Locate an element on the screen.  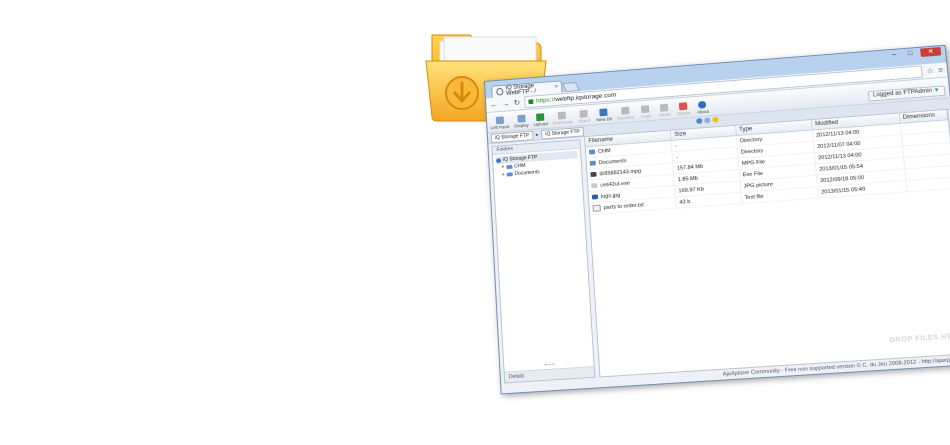
download-icon is located at coordinates (562, 115).